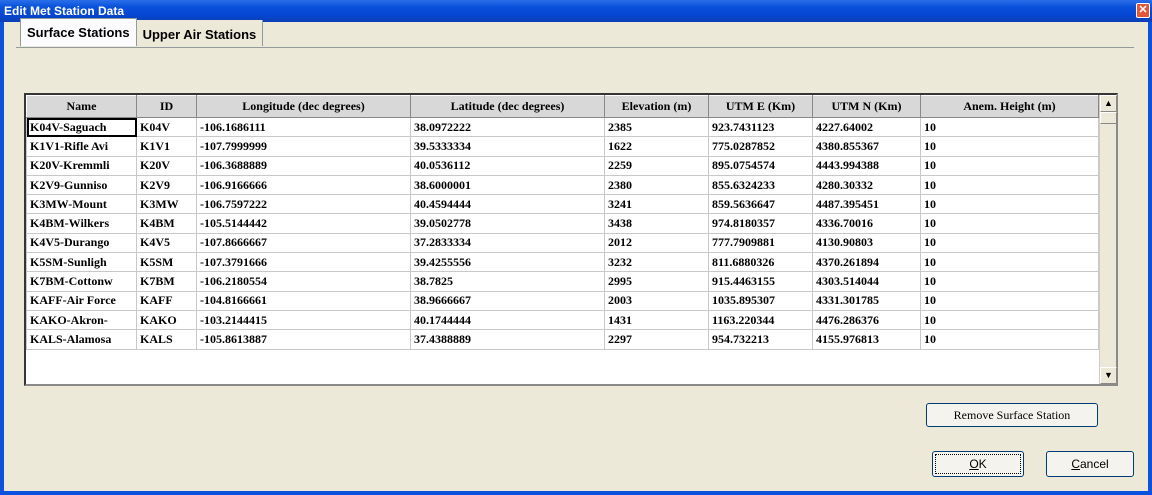 This screenshot has height=495, width=1152. Describe the element at coordinates (507, 320) in the screenshot. I see `table-cell: 40.1744444` at that location.